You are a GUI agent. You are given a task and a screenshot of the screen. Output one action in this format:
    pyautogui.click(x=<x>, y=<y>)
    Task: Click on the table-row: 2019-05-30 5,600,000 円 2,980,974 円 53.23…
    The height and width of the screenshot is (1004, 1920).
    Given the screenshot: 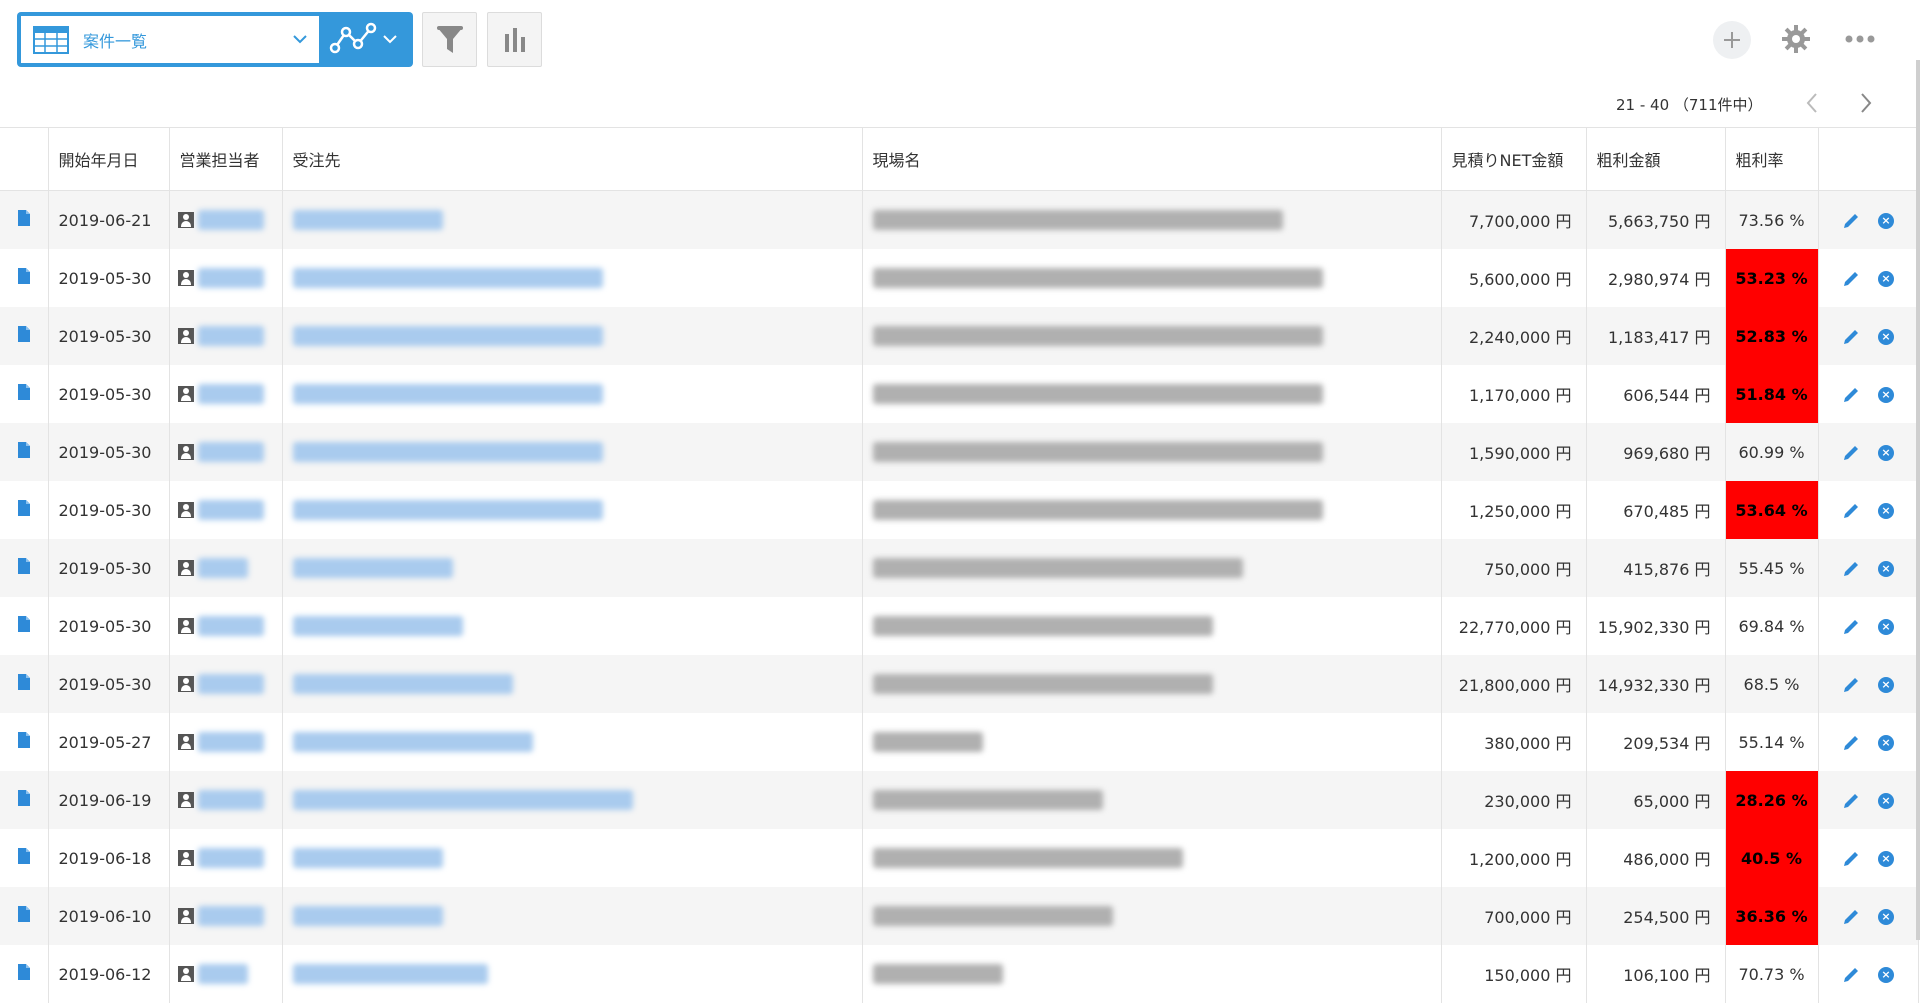 What is the action you would take?
    pyautogui.click(x=959, y=278)
    